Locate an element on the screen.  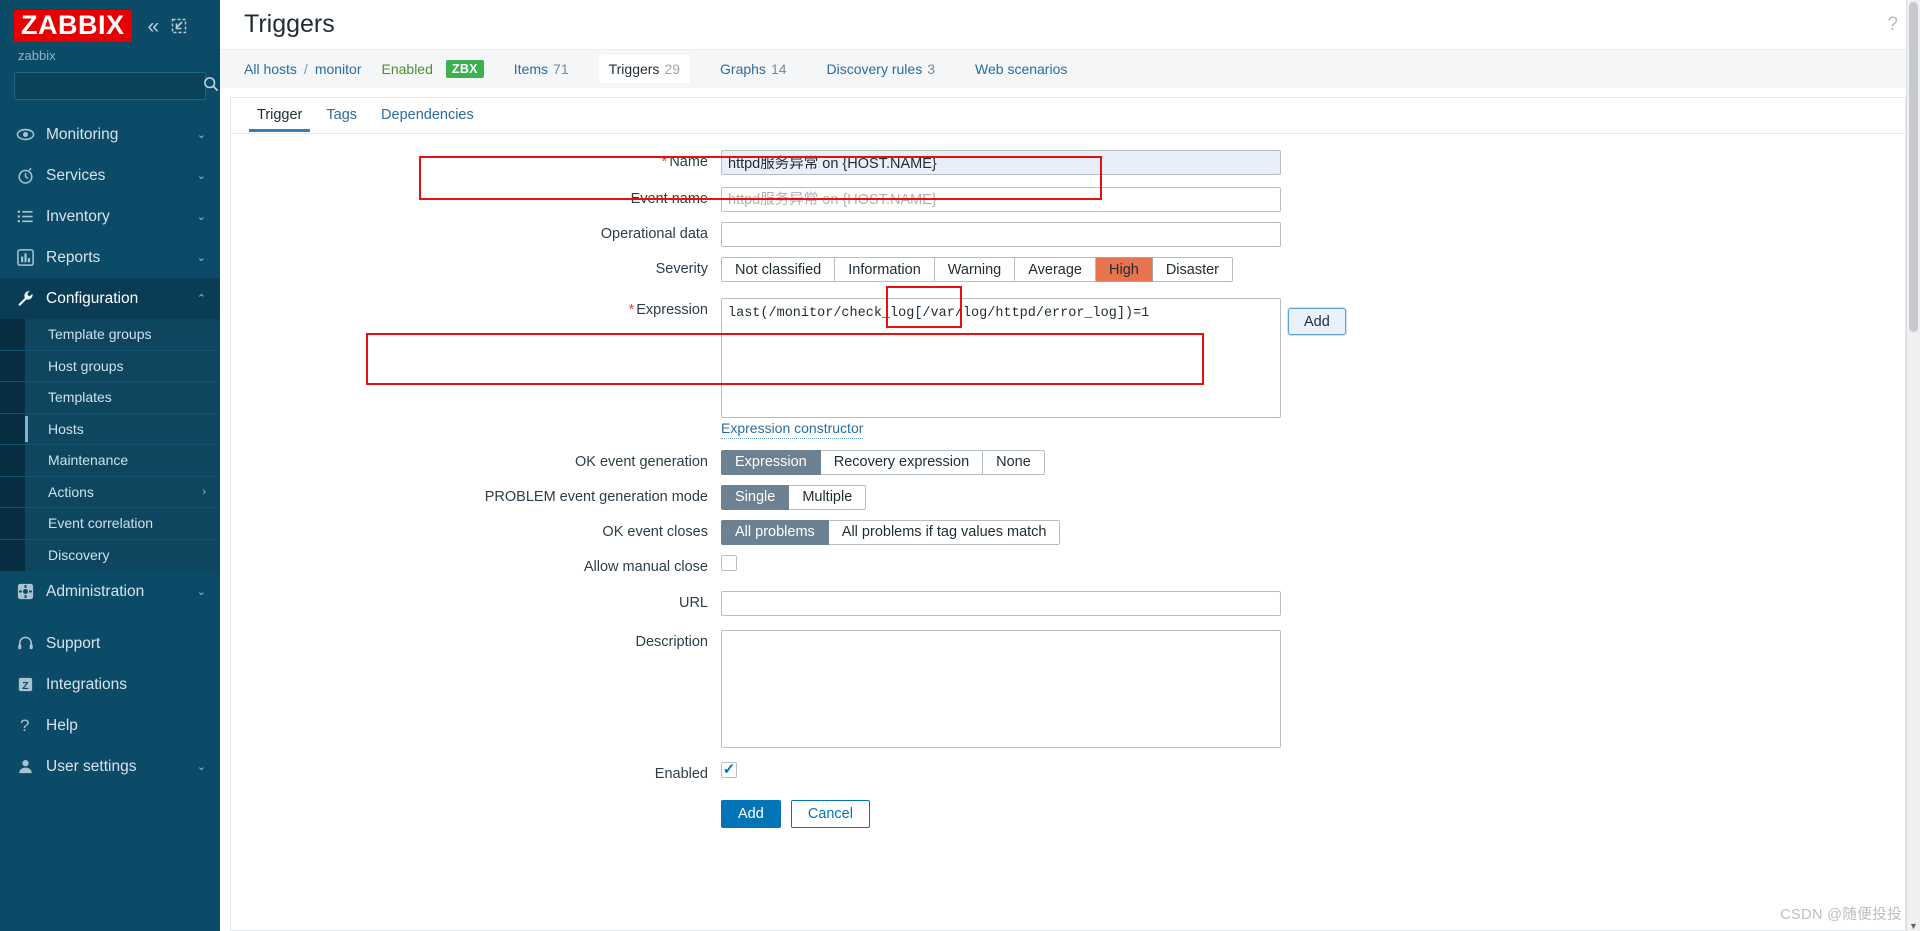
sidebar-item-hosts: Hosts is located at coordinates (110, 429).